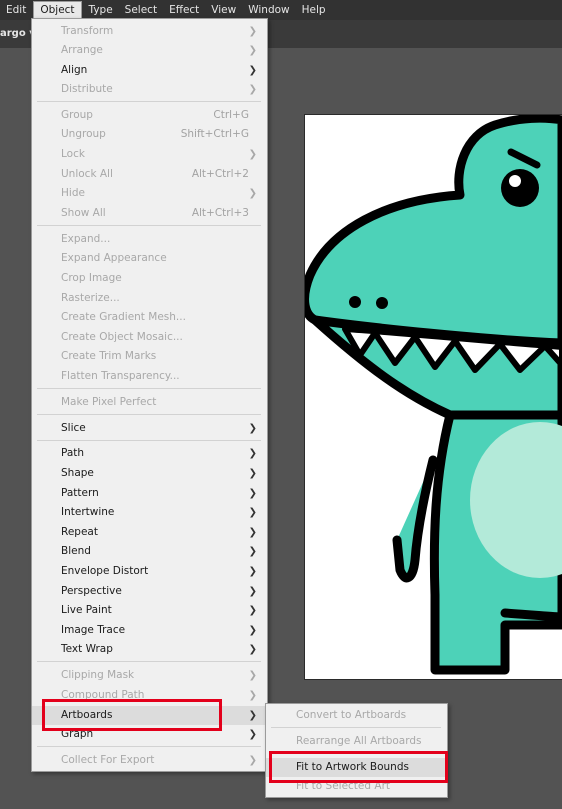  Describe the element at coordinates (149, 715) in the screenshot. I see `menu-item-artboards: Artboards ❯` at that location.